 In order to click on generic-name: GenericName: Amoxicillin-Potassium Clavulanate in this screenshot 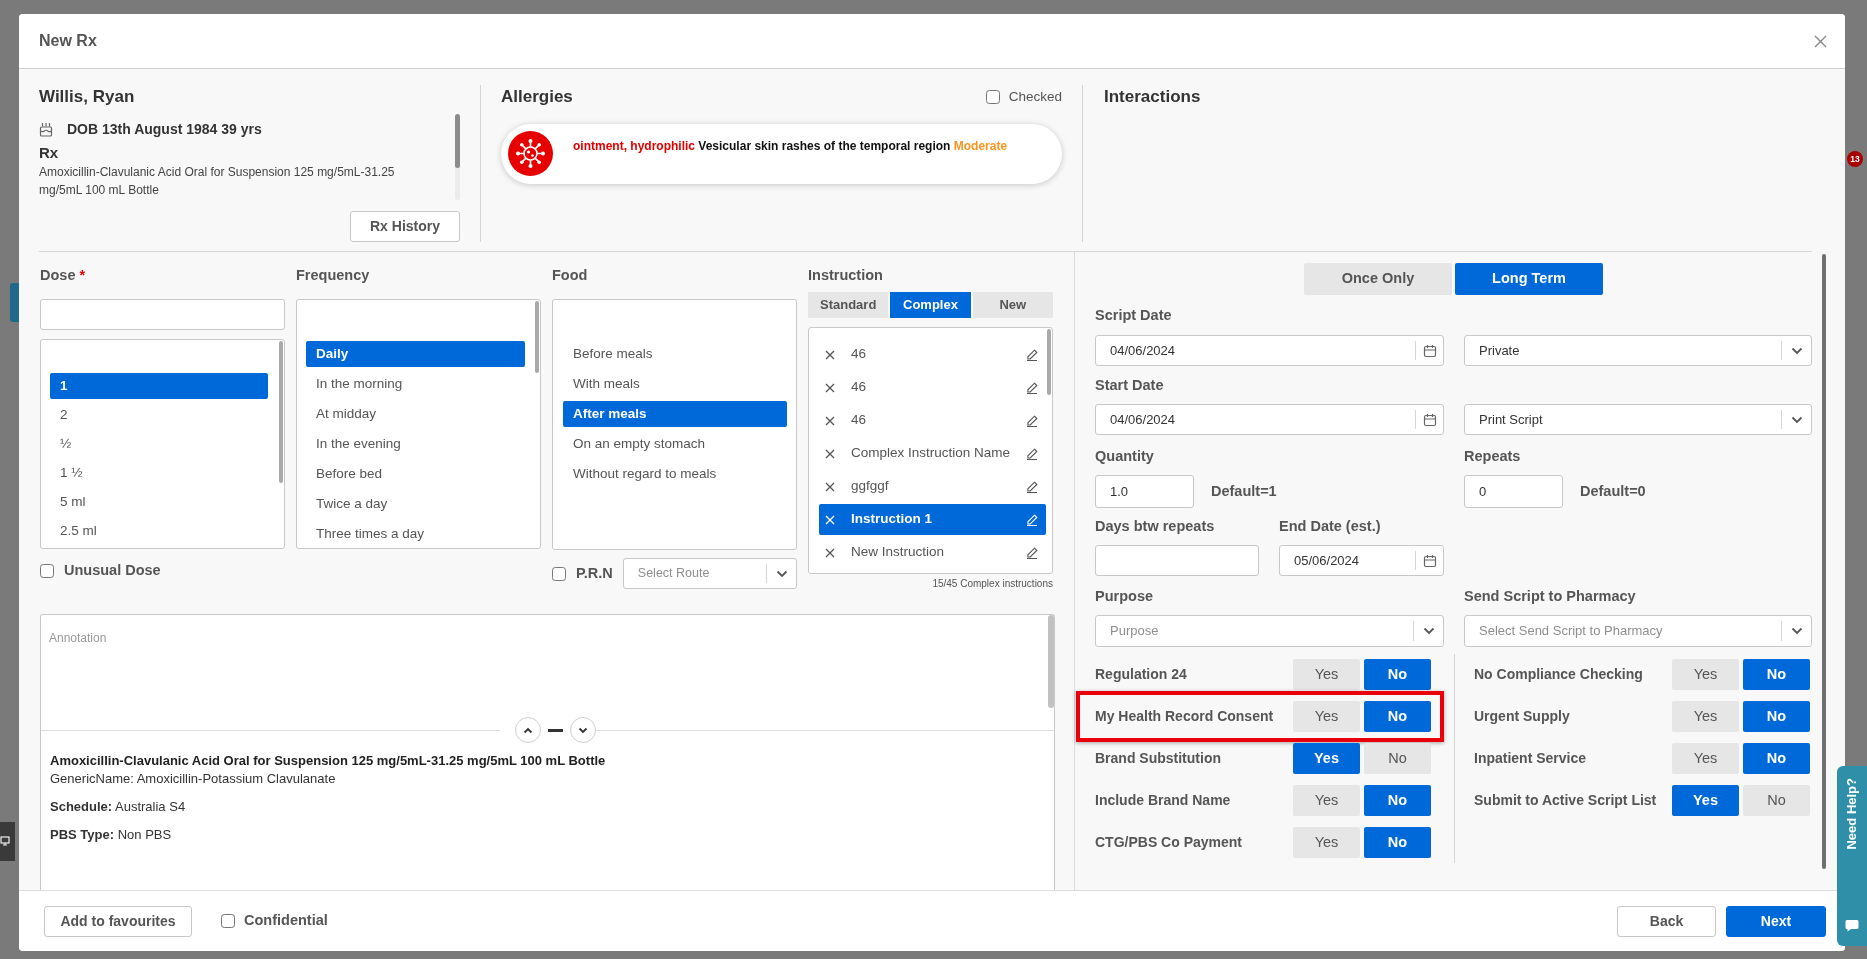, I will do `click(193, 779)`.